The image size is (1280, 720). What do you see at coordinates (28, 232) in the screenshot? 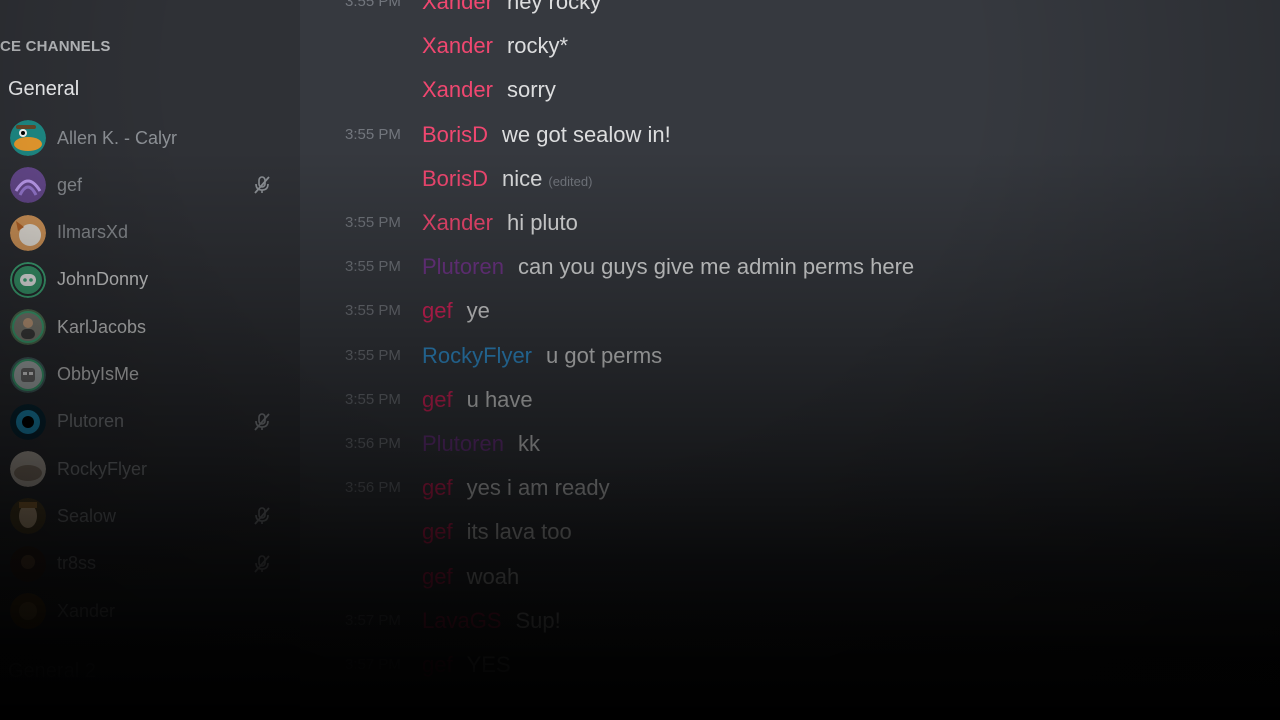
I see `fox-avatar-icon` at bounding box center [28, 232].